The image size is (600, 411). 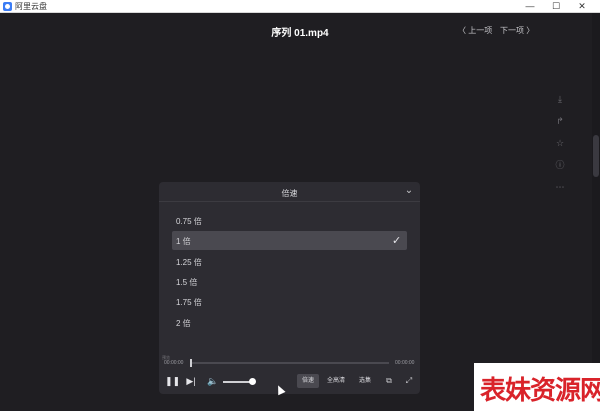 What do you see at coordinates (560, 187) in the screenshot?
I see `more-icon: ⋯` at bounding box center [560, 187].